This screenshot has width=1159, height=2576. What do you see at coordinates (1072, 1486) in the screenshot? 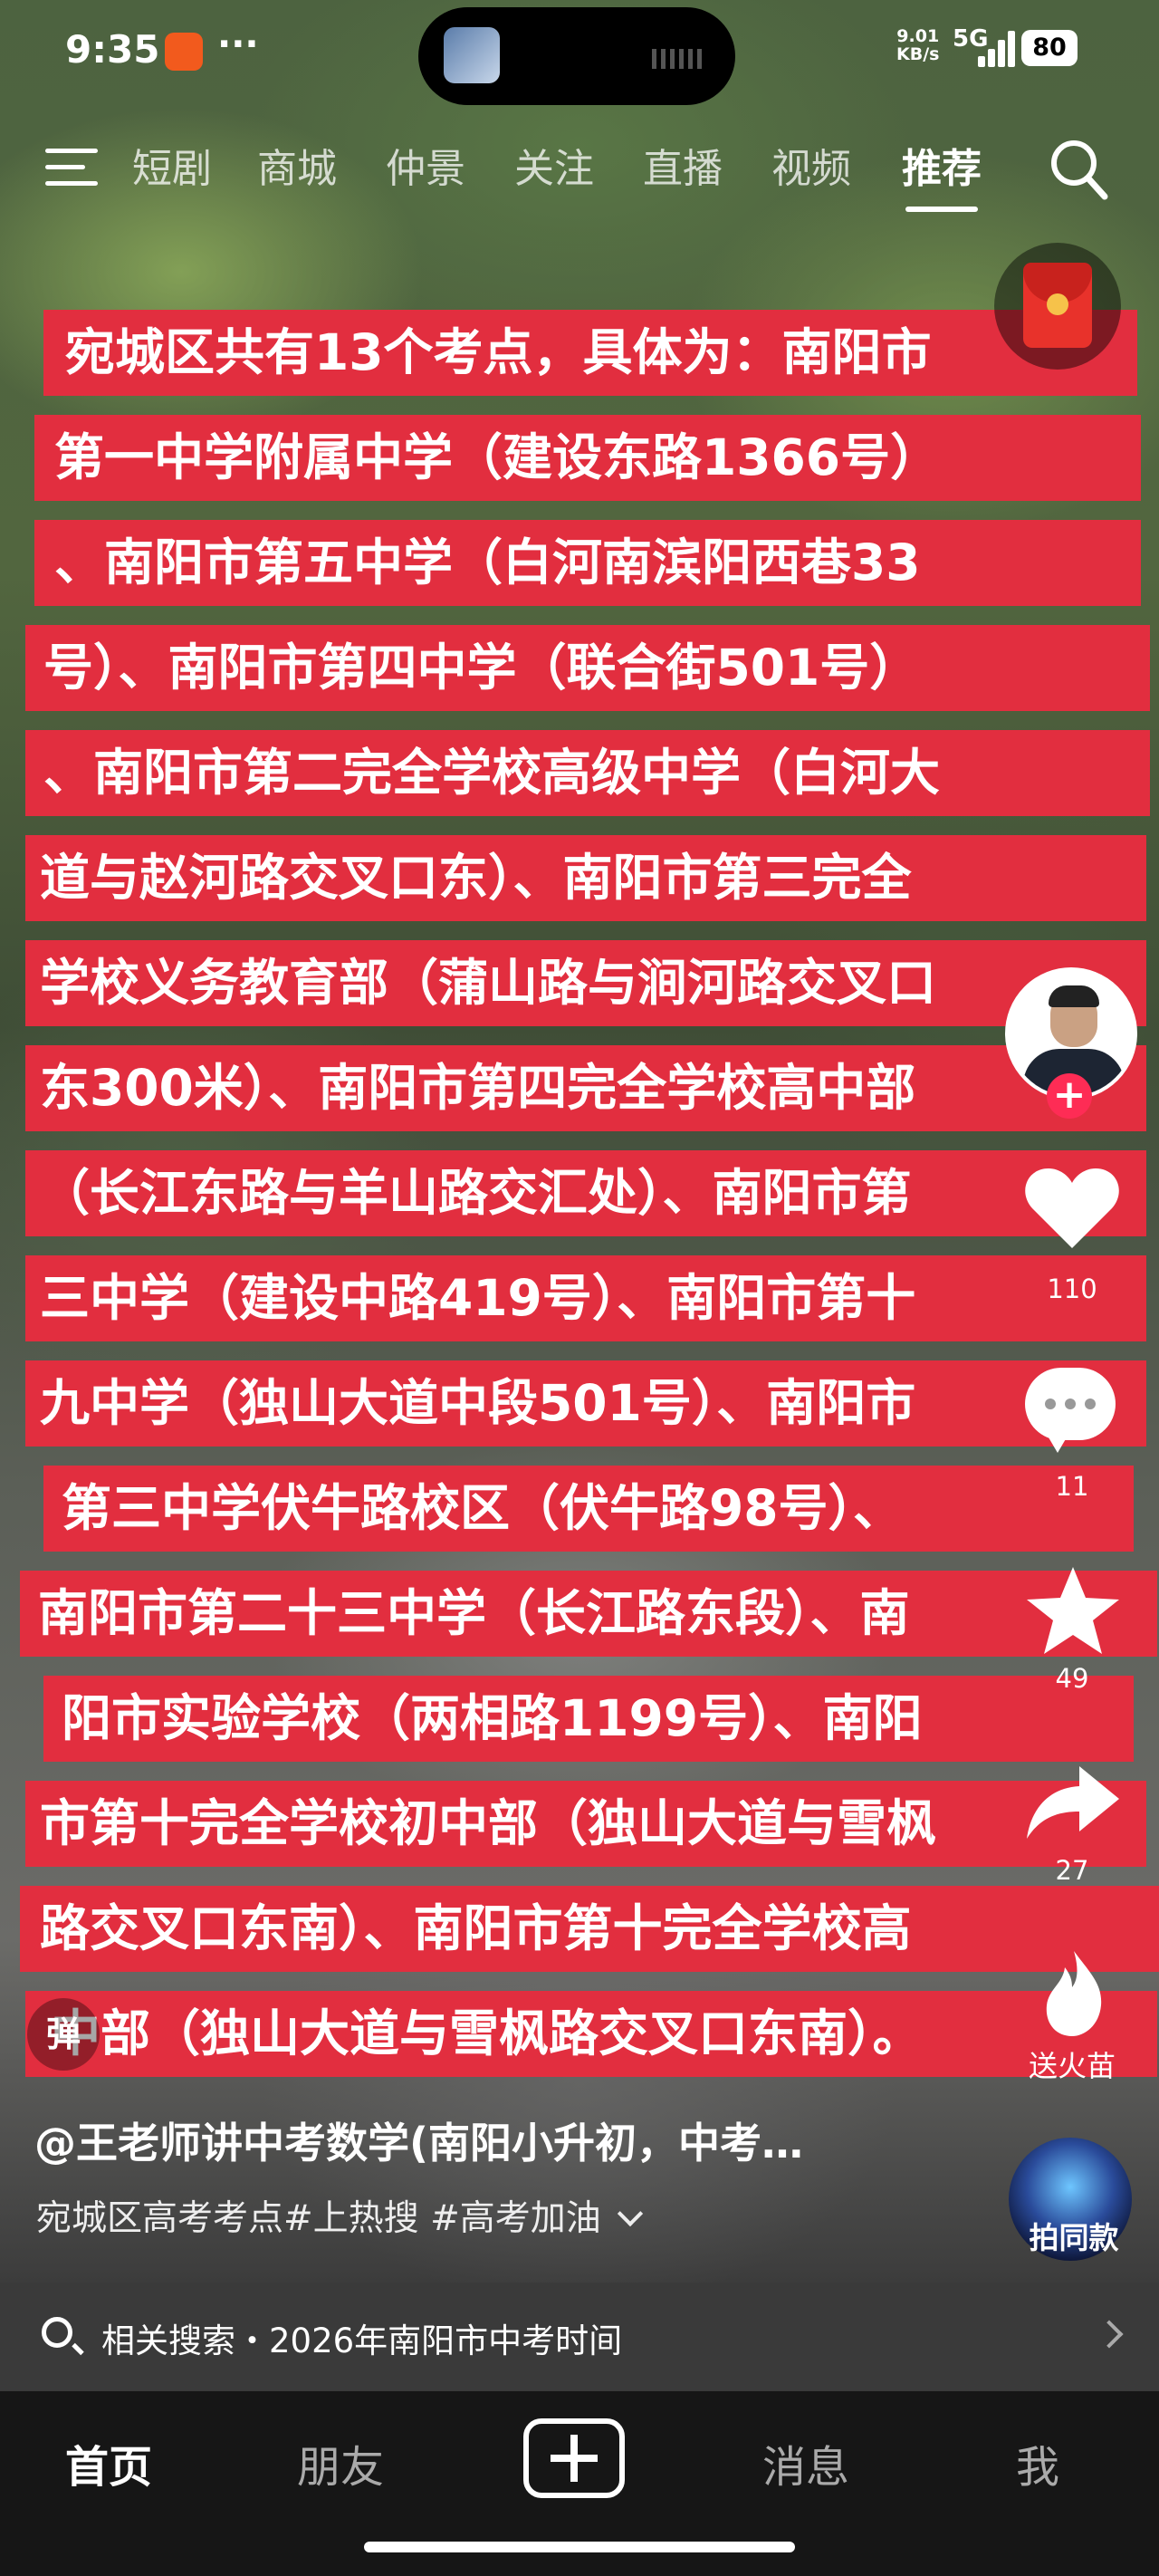
I see `comment-count: 11` at bounding box center [1072, 1486].